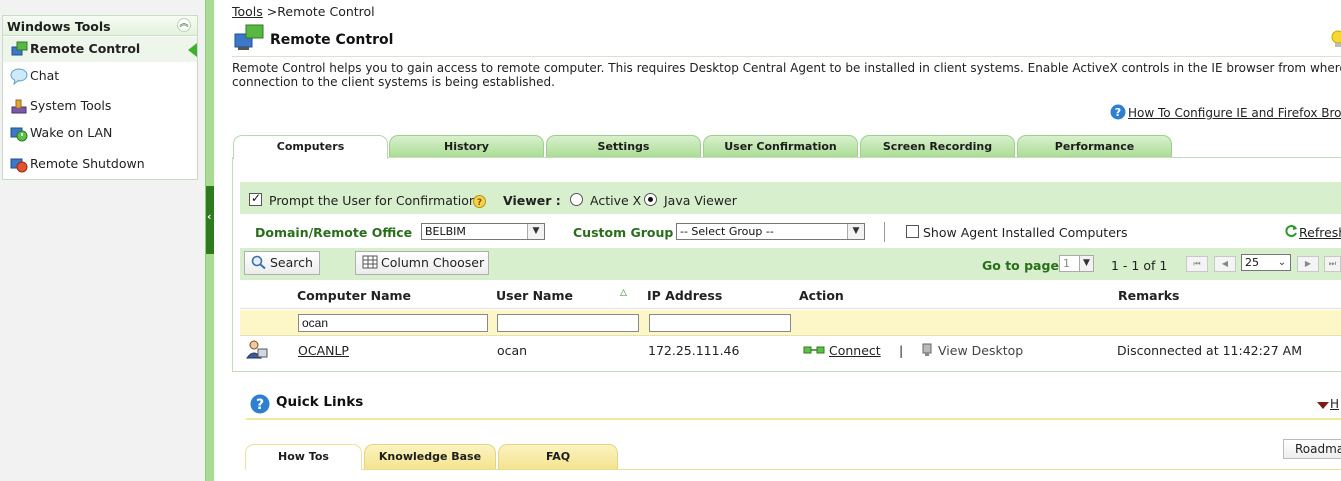 The width and height of the screenshot is (1341, 481). I want to click on computer-user-icon, so click(257, 349).